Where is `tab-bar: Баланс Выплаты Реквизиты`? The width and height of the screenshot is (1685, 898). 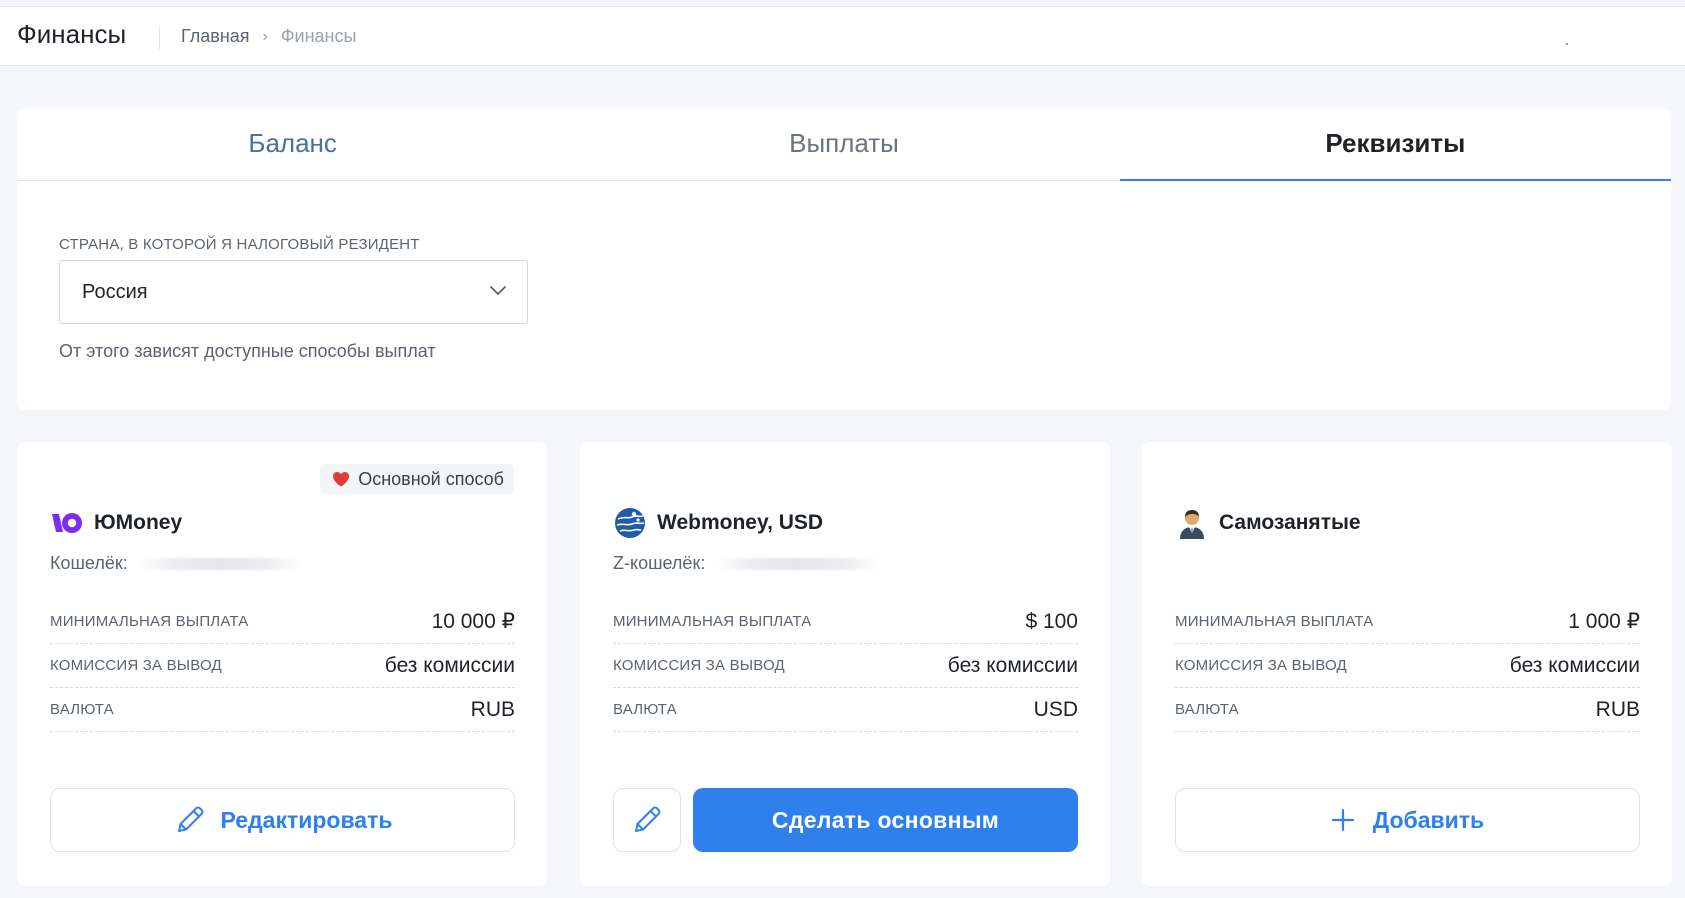
tab-bar: Баланс Выплаты Реквизиты is located at coordinates (844, 144).